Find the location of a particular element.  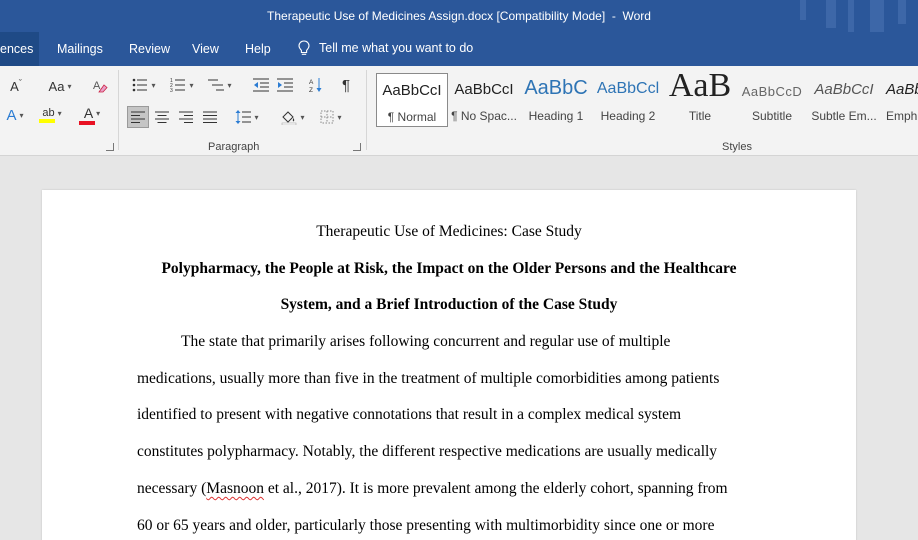

align-left-icon is located at coordinates (138, 117).